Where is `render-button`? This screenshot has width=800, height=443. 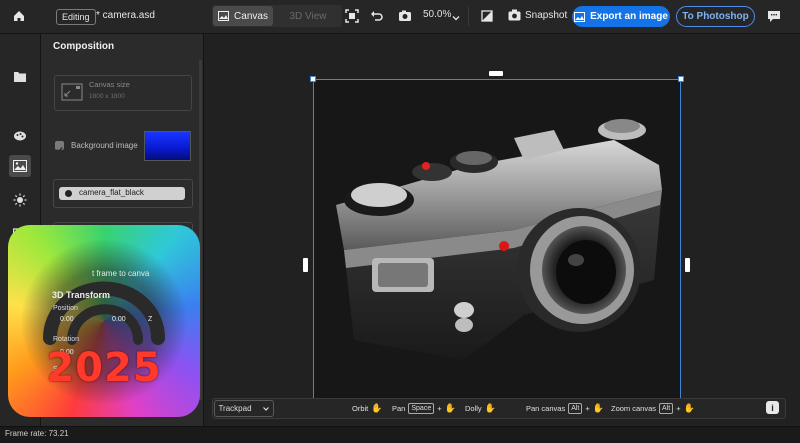
render-button is located at coordinates (405, 16).